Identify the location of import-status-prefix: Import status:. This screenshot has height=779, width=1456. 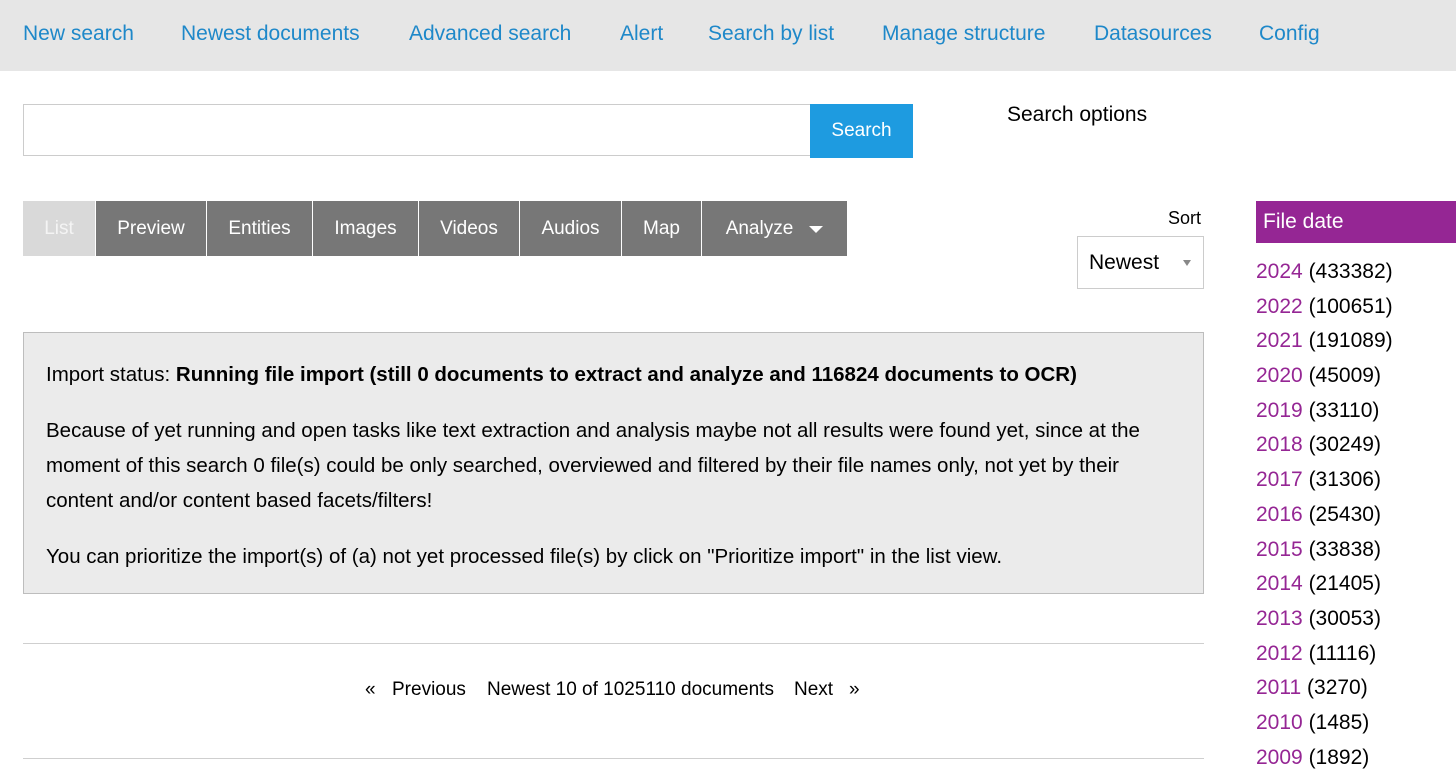
(111, 374).